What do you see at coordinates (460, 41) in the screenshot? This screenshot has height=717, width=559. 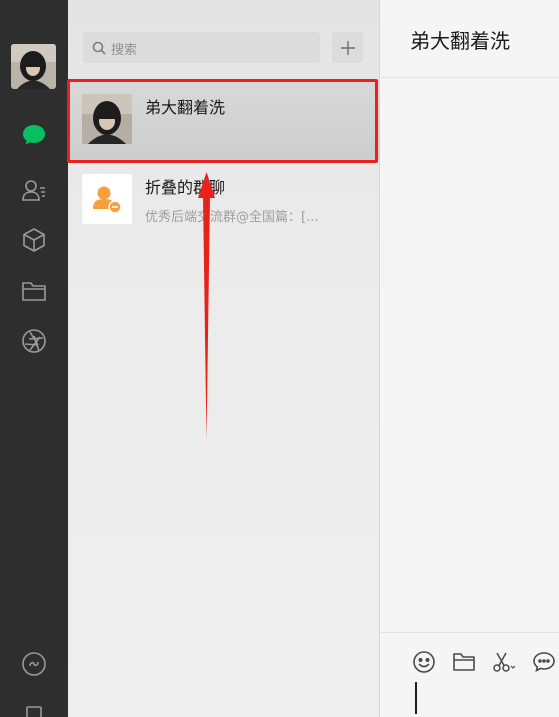 I see `chat-title: 弟大翻着洗` at bounding box center [460, 41].